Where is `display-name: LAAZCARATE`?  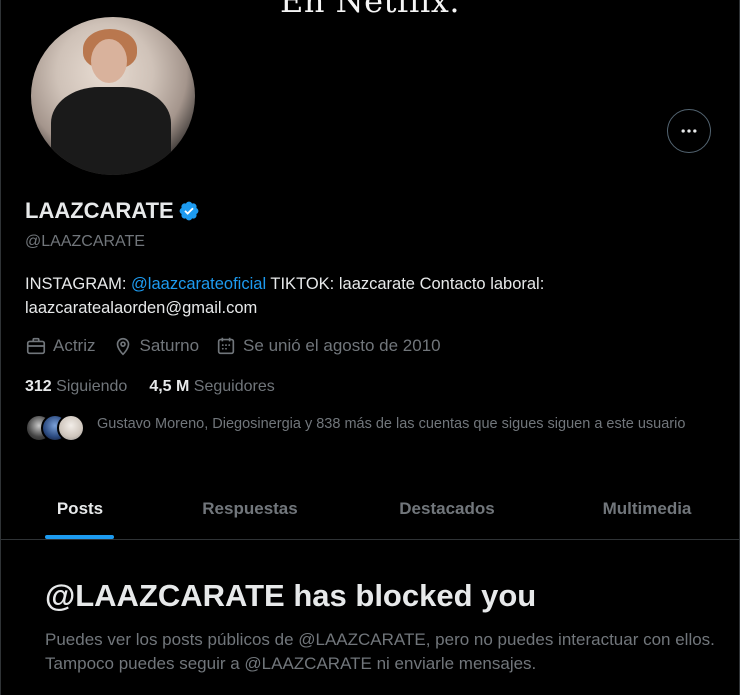
display-name: LAAZCARATE is located at coordinates (99, 210).